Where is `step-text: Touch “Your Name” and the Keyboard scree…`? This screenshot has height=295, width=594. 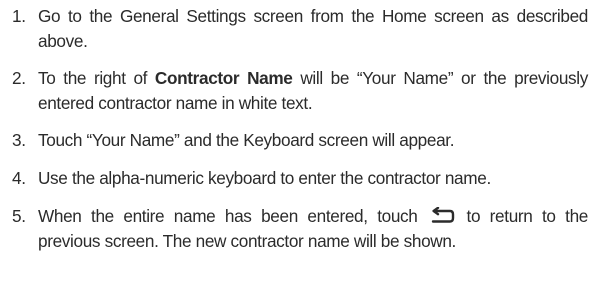
step-text: Touch “Your Name” and the Keyboard scree… is located at coordinates (246, 140).